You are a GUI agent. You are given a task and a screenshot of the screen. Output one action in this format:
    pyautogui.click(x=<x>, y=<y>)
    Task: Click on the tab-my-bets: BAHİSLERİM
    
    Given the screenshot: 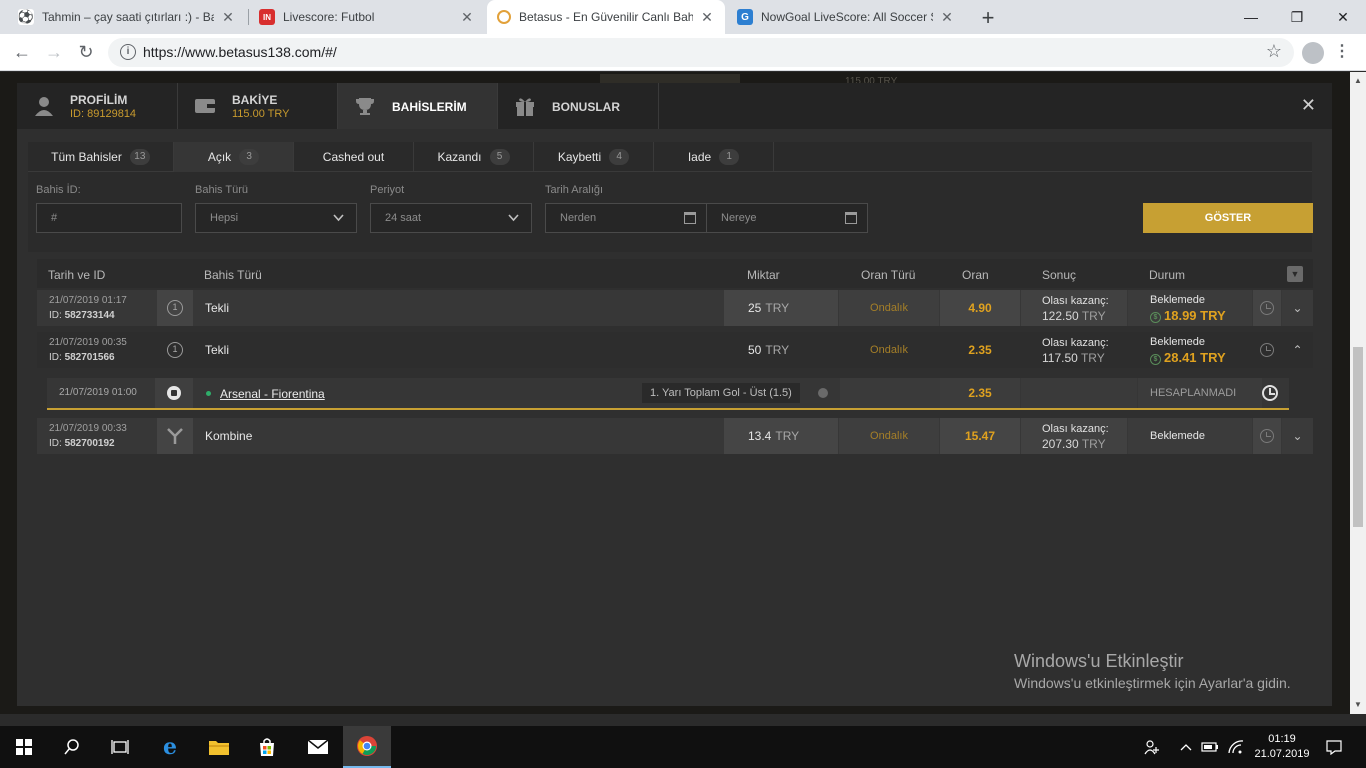 What is the action you would take?
    pyautogui.click(x=418, y=106)
    